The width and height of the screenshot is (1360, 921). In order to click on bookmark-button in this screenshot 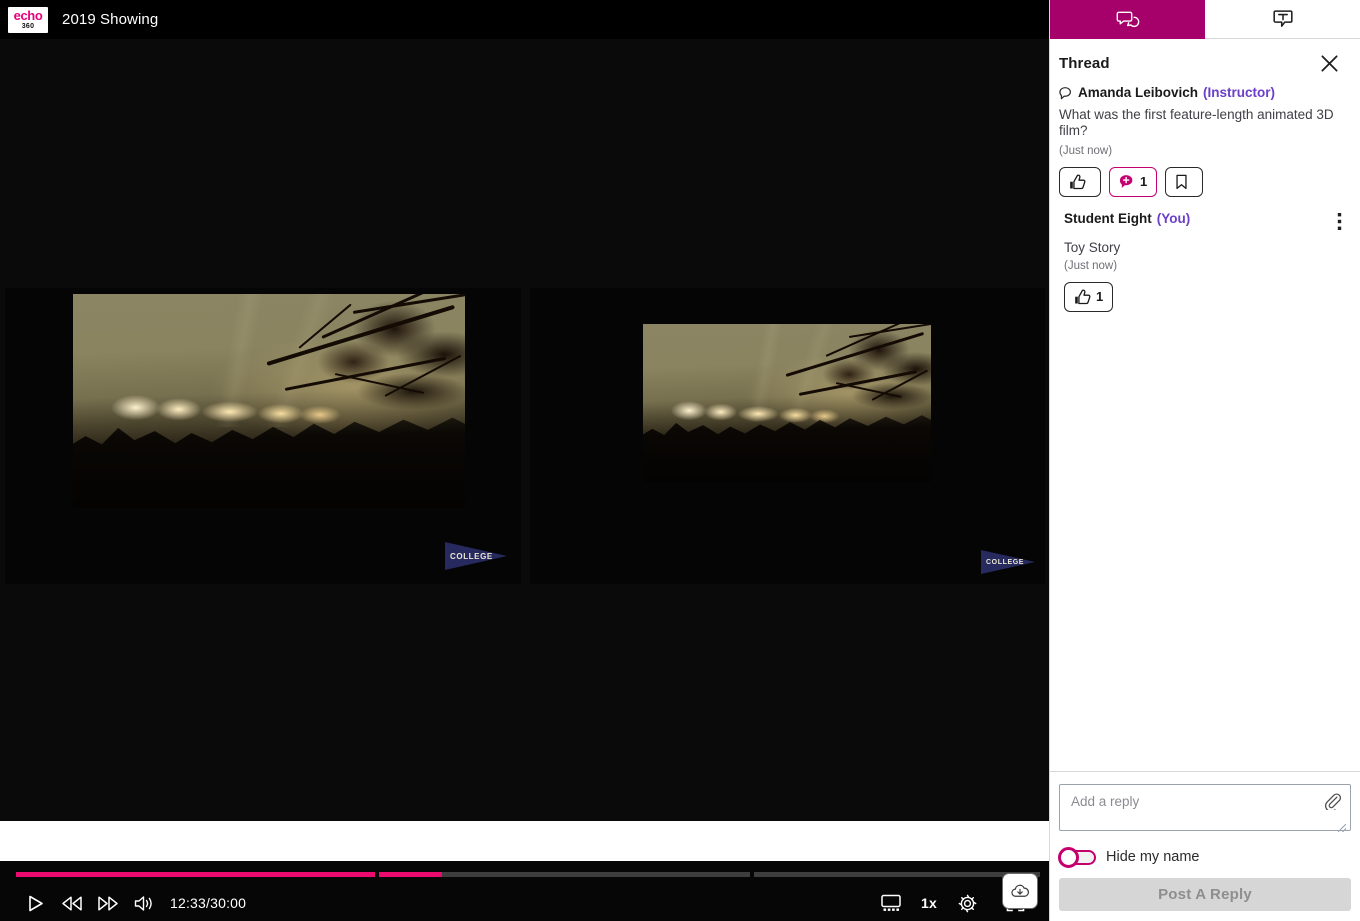, I will do `click(1184, 181)`.